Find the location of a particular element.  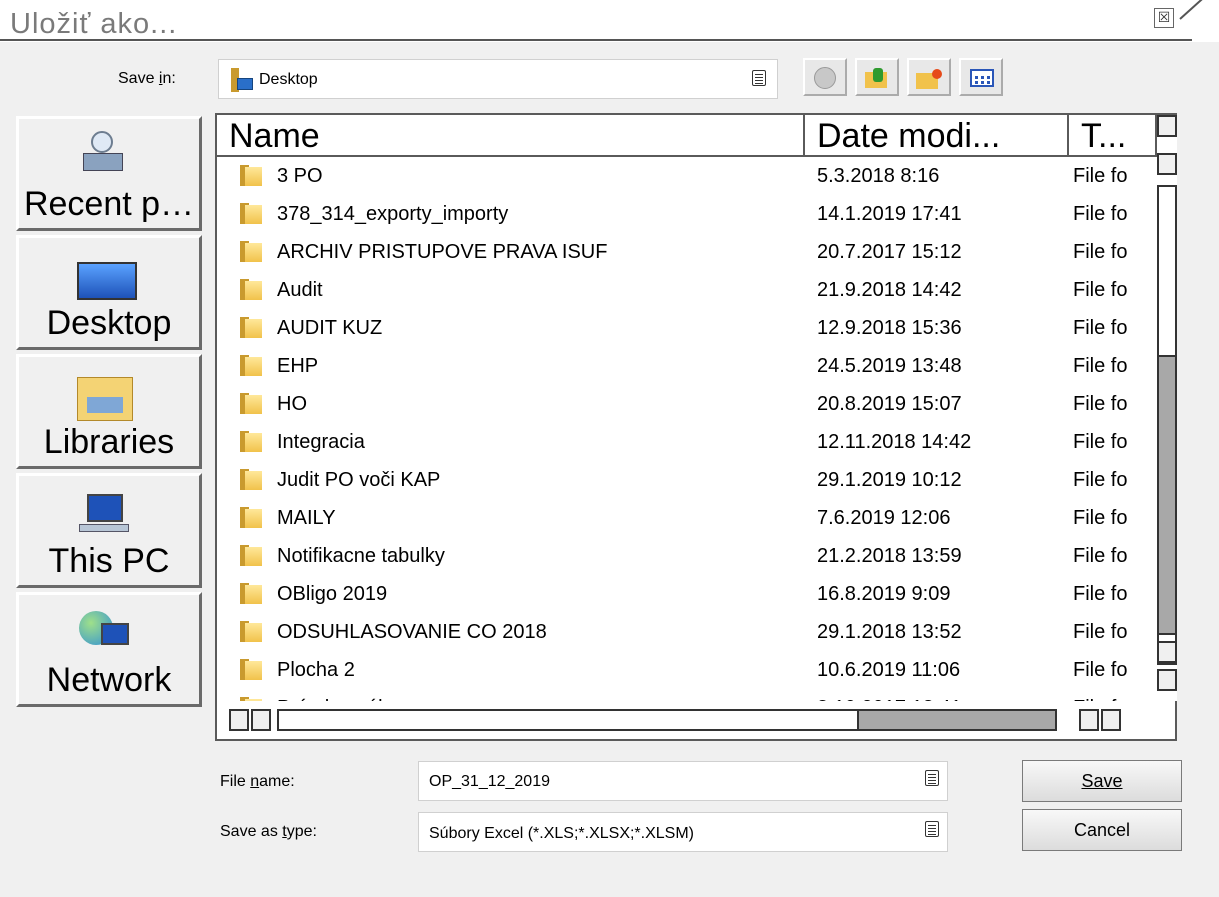

vertical-scrollbar is located at coordinates (1167, 408).